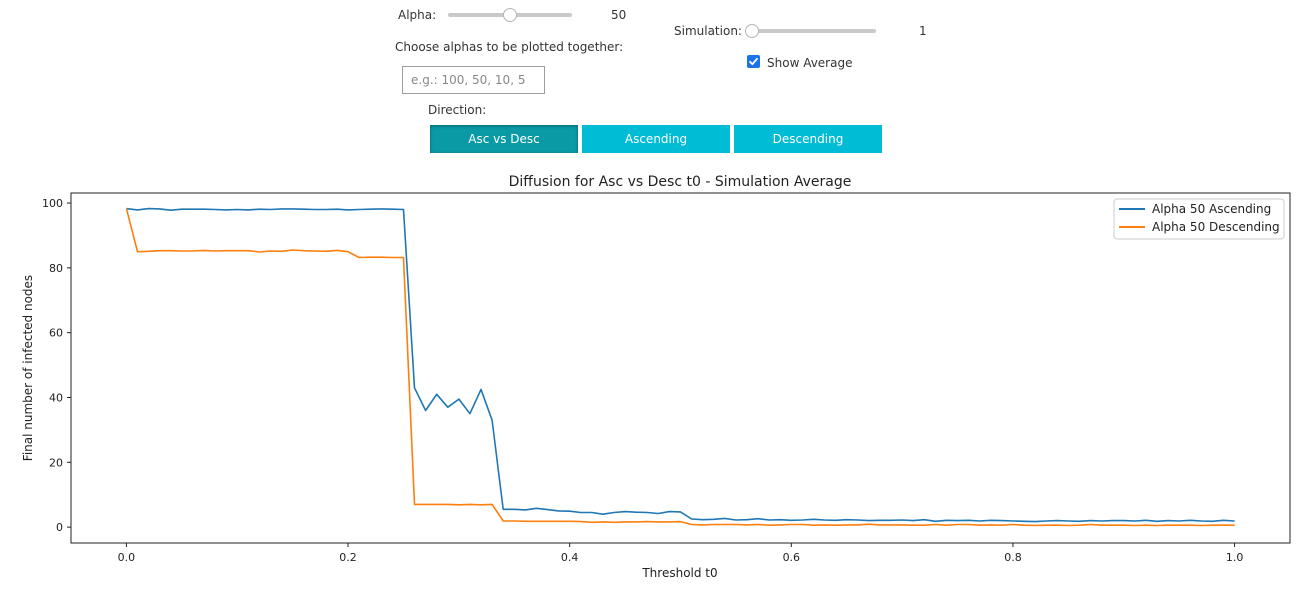  I want to click on simulation-slider, so click(814, 31).